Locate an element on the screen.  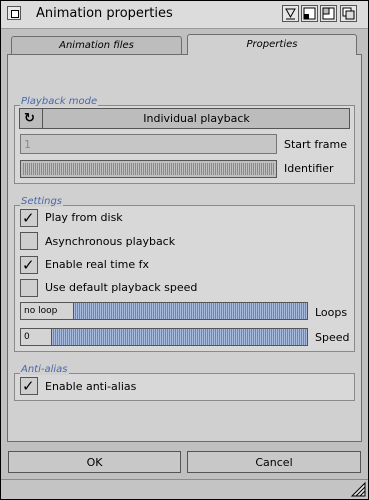
ok-button: OK is located at coordinates (94, 462).